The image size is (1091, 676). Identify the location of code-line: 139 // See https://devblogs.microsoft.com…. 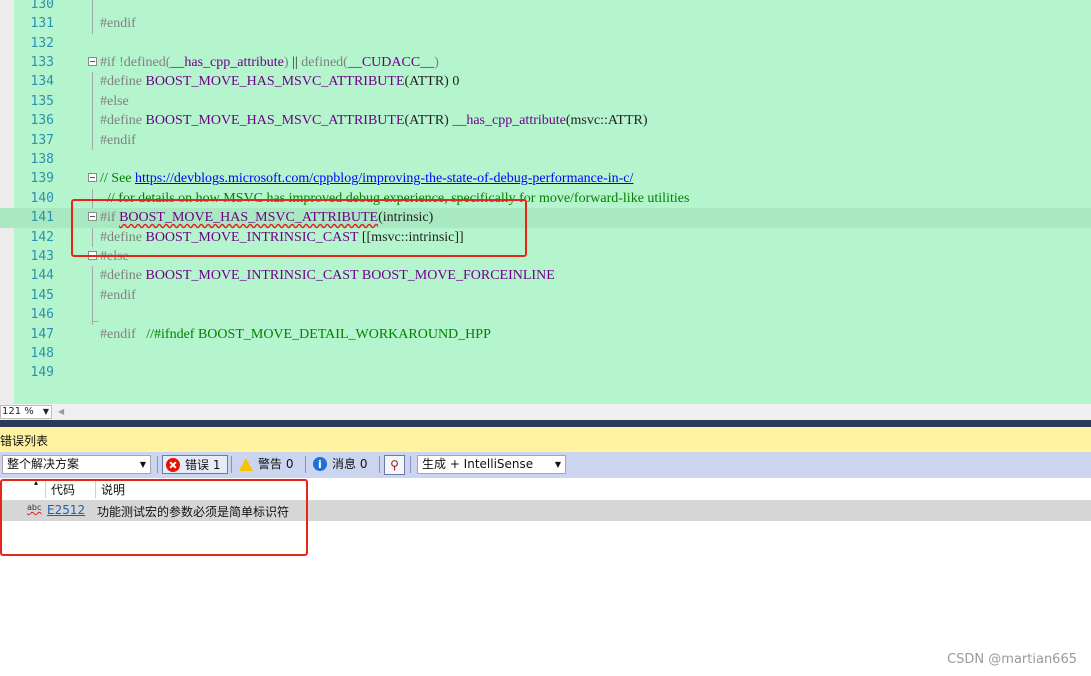
(545, 178).